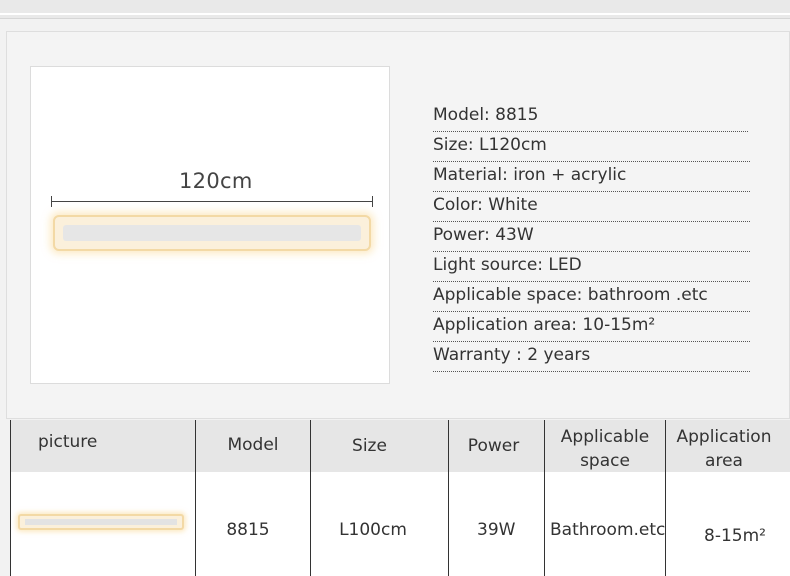 This screenshot has height=576, width=790. What do you see at coordinates (253, 445) in the screenshot?
I see `header-model: Model` at bounding box center [253, 445].